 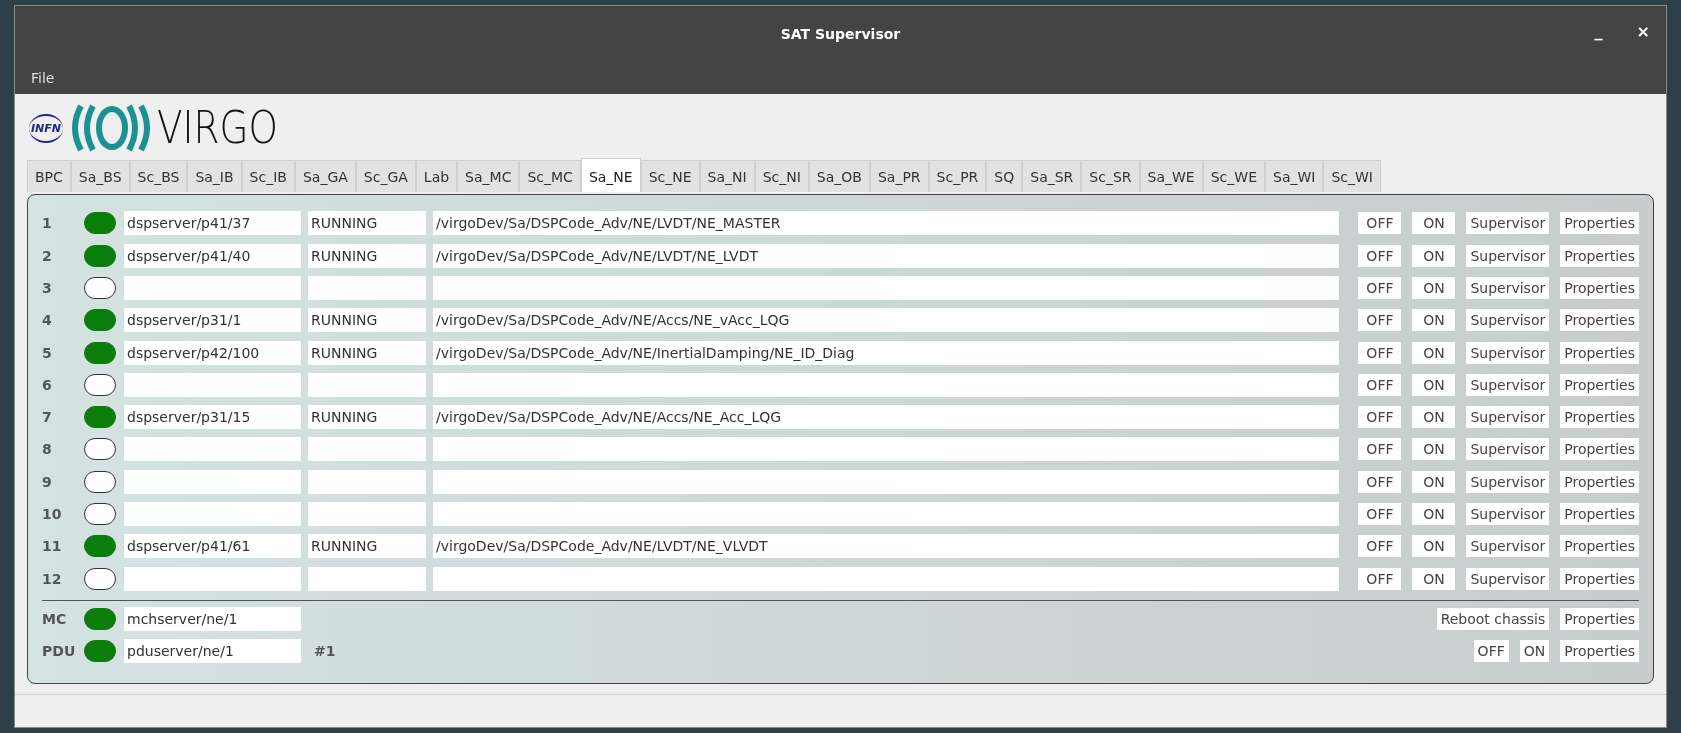 I want to click on tab: Sa_GA, so click(x=325, y=176).